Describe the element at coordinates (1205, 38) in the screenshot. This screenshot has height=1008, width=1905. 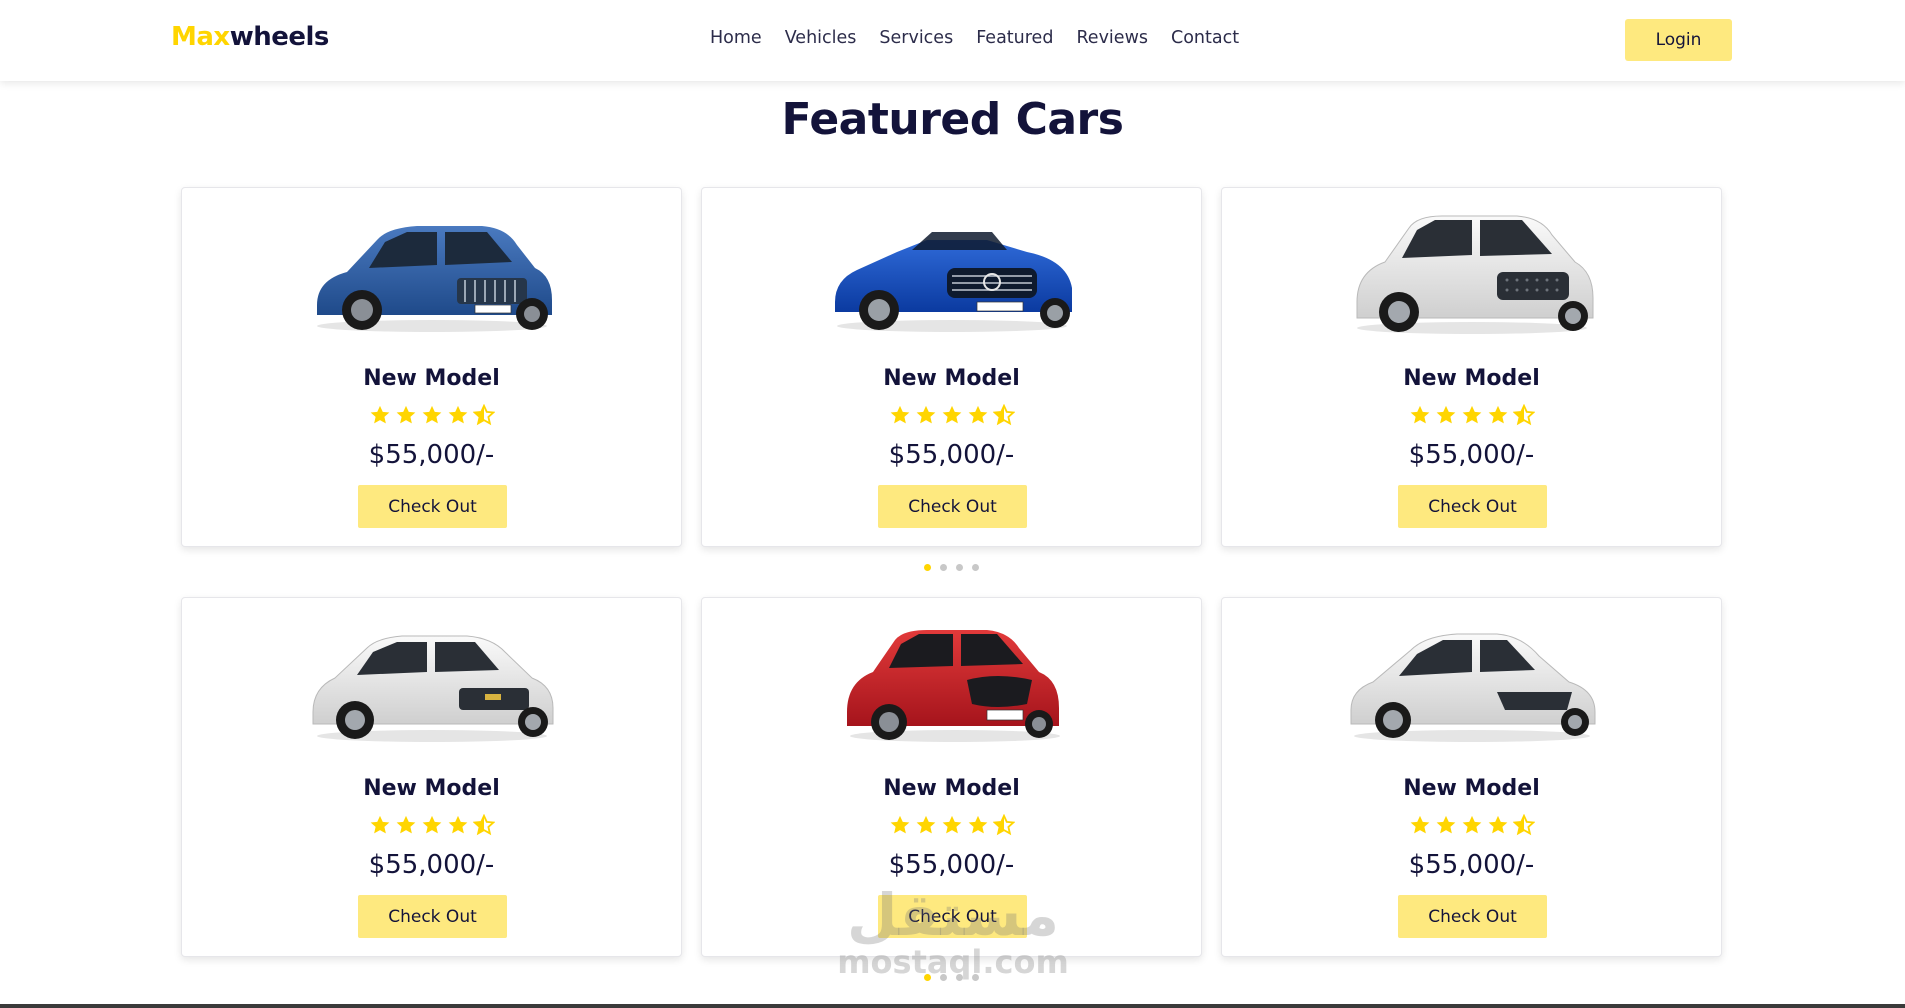
I see `nav-contact: Contact` at that location.